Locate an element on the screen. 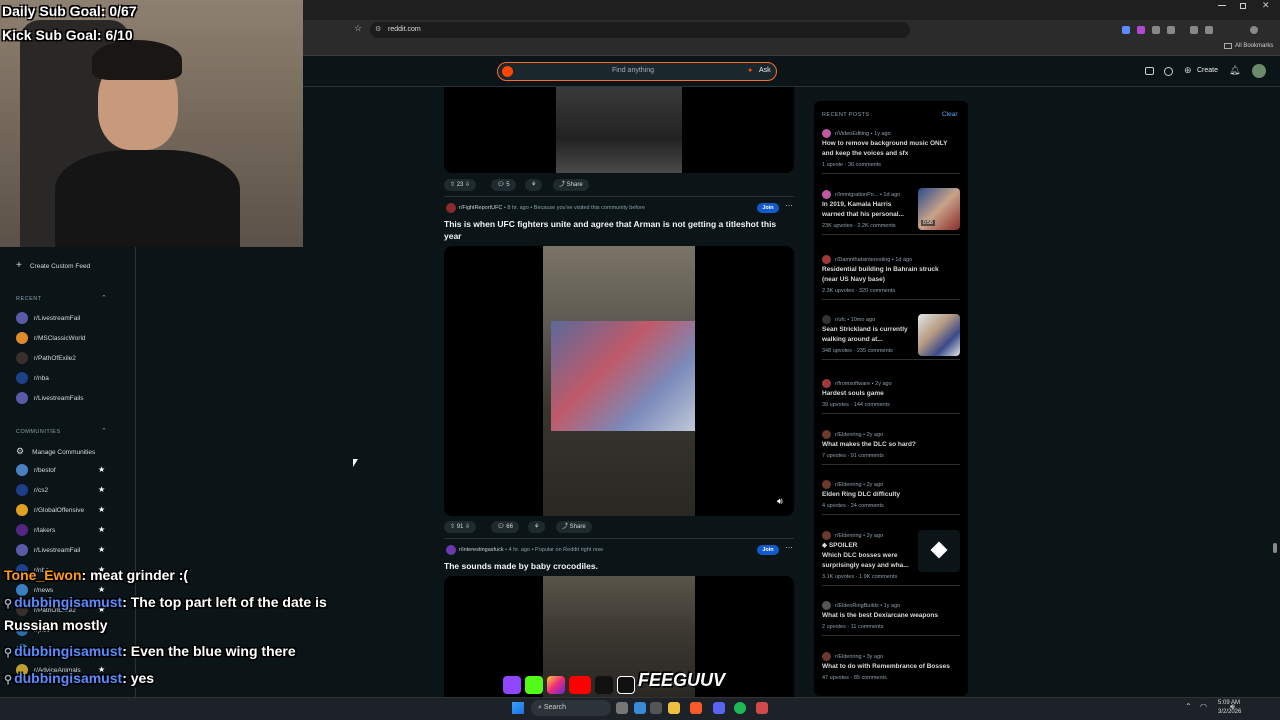  subreddit-link: r/EldenRingBuilds is located at coordinates (857, 606).